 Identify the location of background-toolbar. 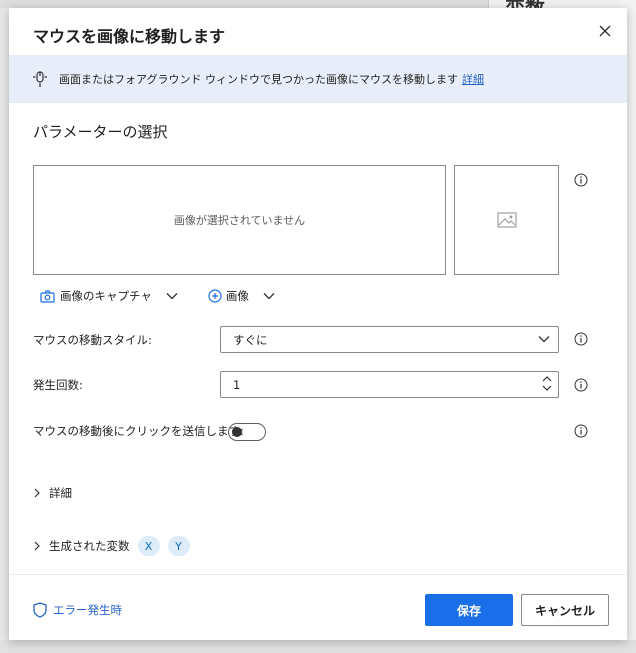
(244, 4).